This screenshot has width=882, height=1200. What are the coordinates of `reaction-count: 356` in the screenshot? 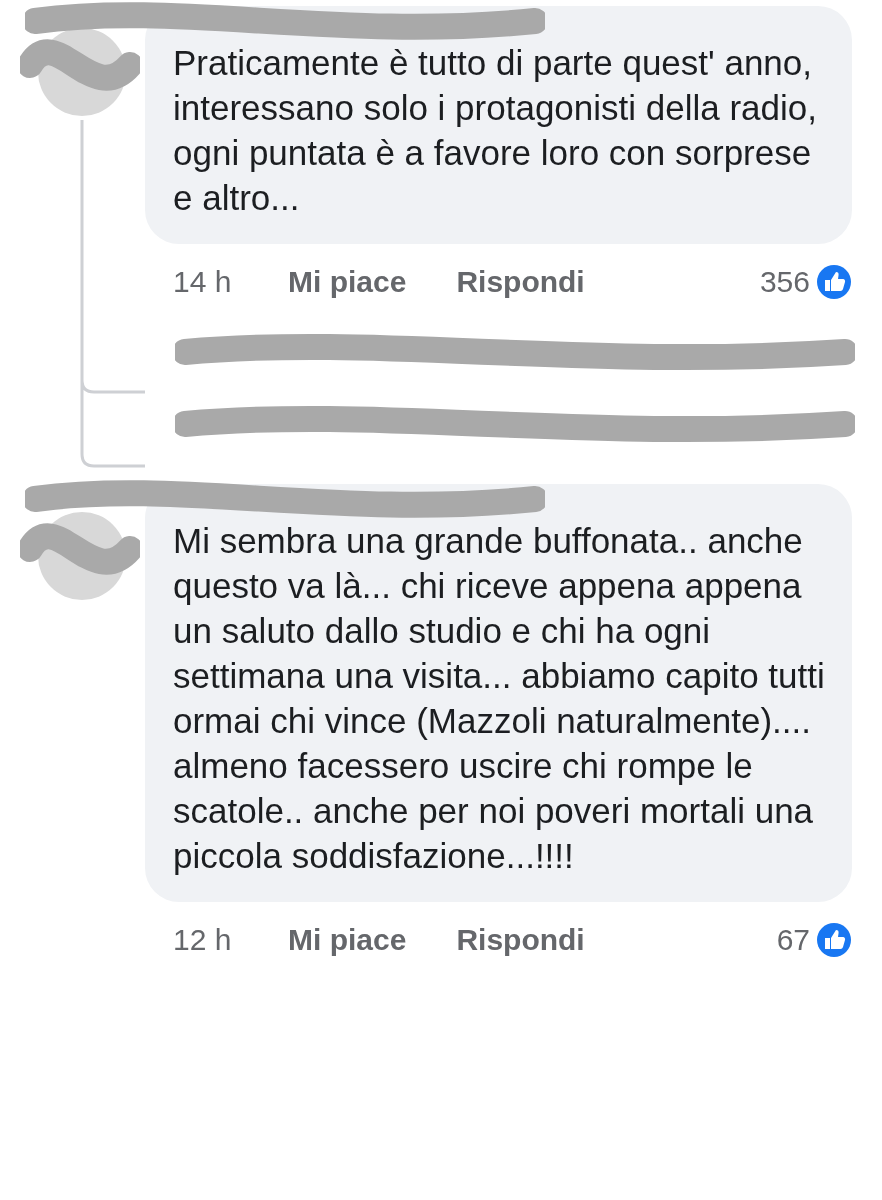 It's located at (784, 282).